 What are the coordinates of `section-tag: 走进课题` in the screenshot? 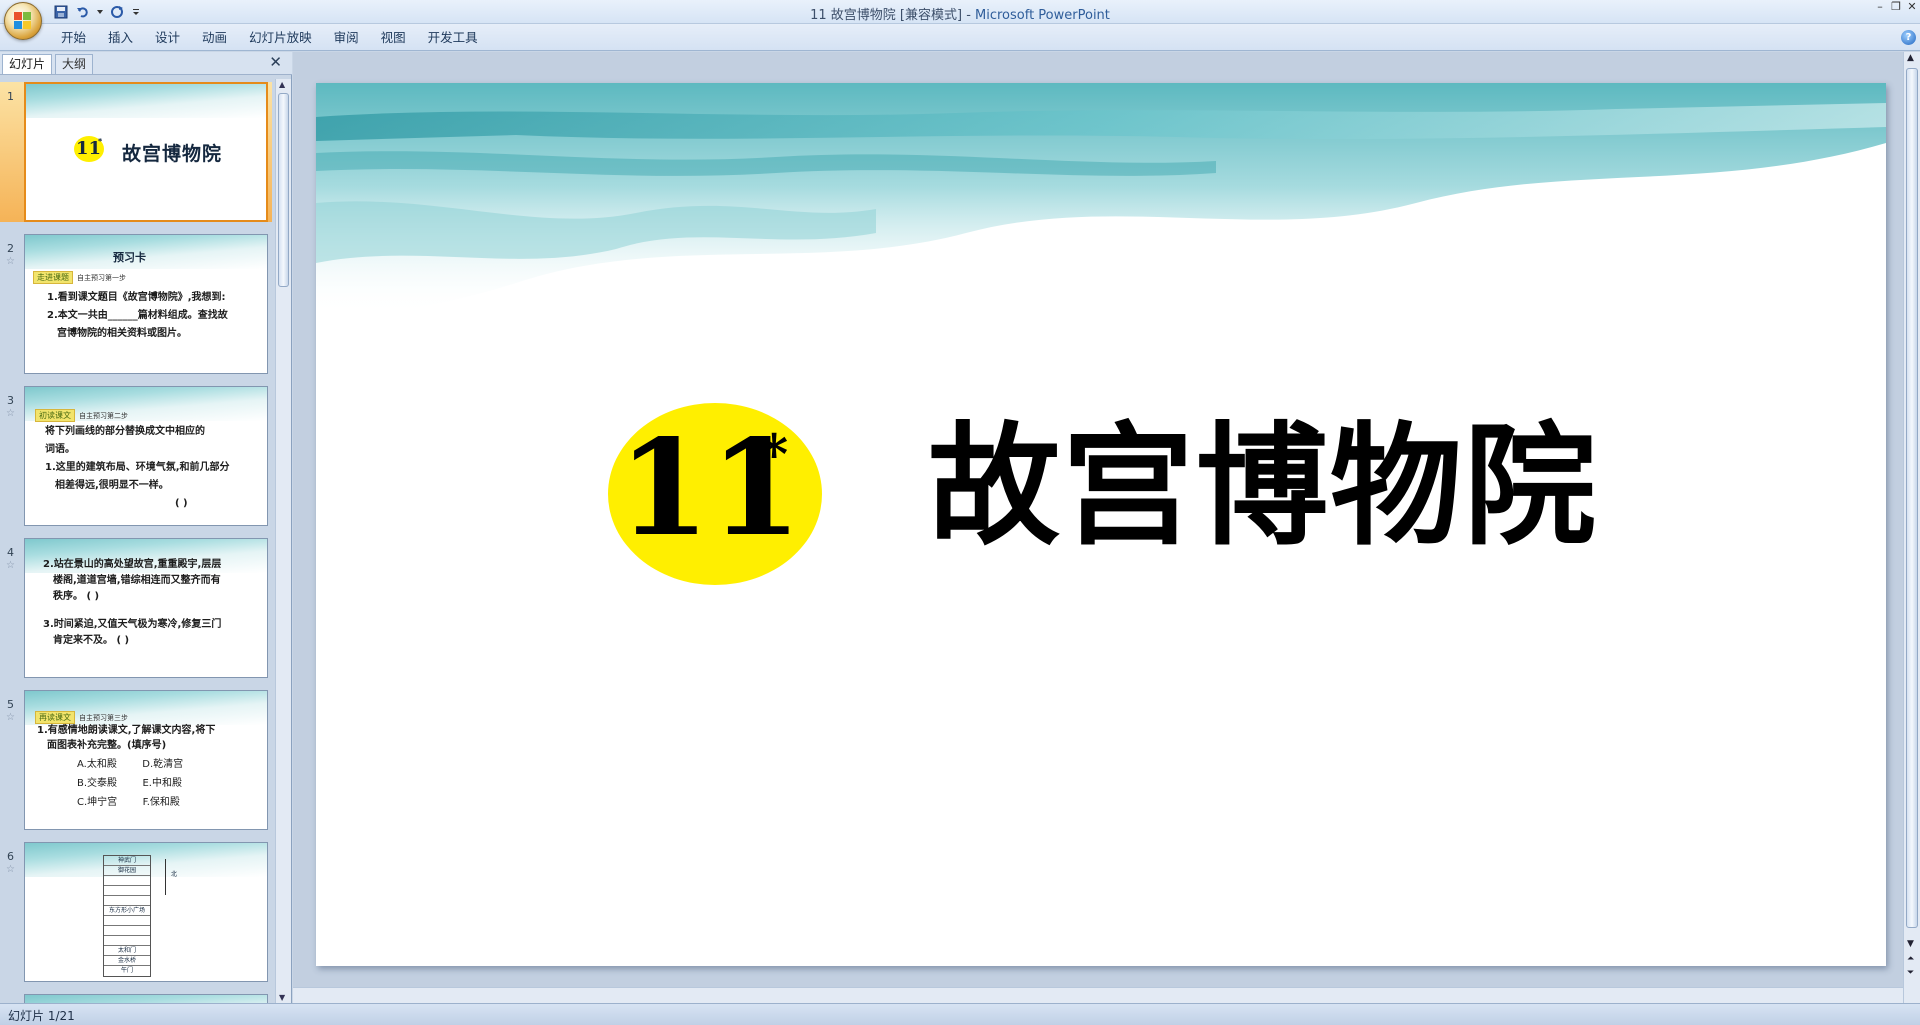 It's located at (53, 277).